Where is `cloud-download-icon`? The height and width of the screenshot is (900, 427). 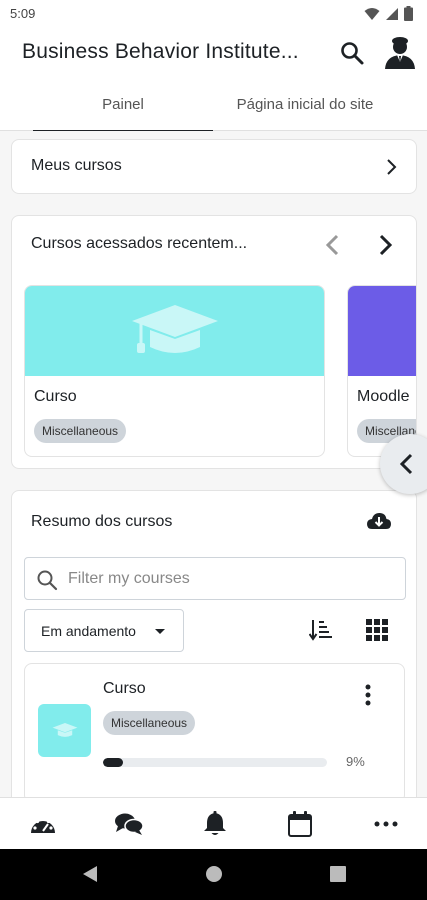 cloud-download-icon is located at coordinates (379, 522).